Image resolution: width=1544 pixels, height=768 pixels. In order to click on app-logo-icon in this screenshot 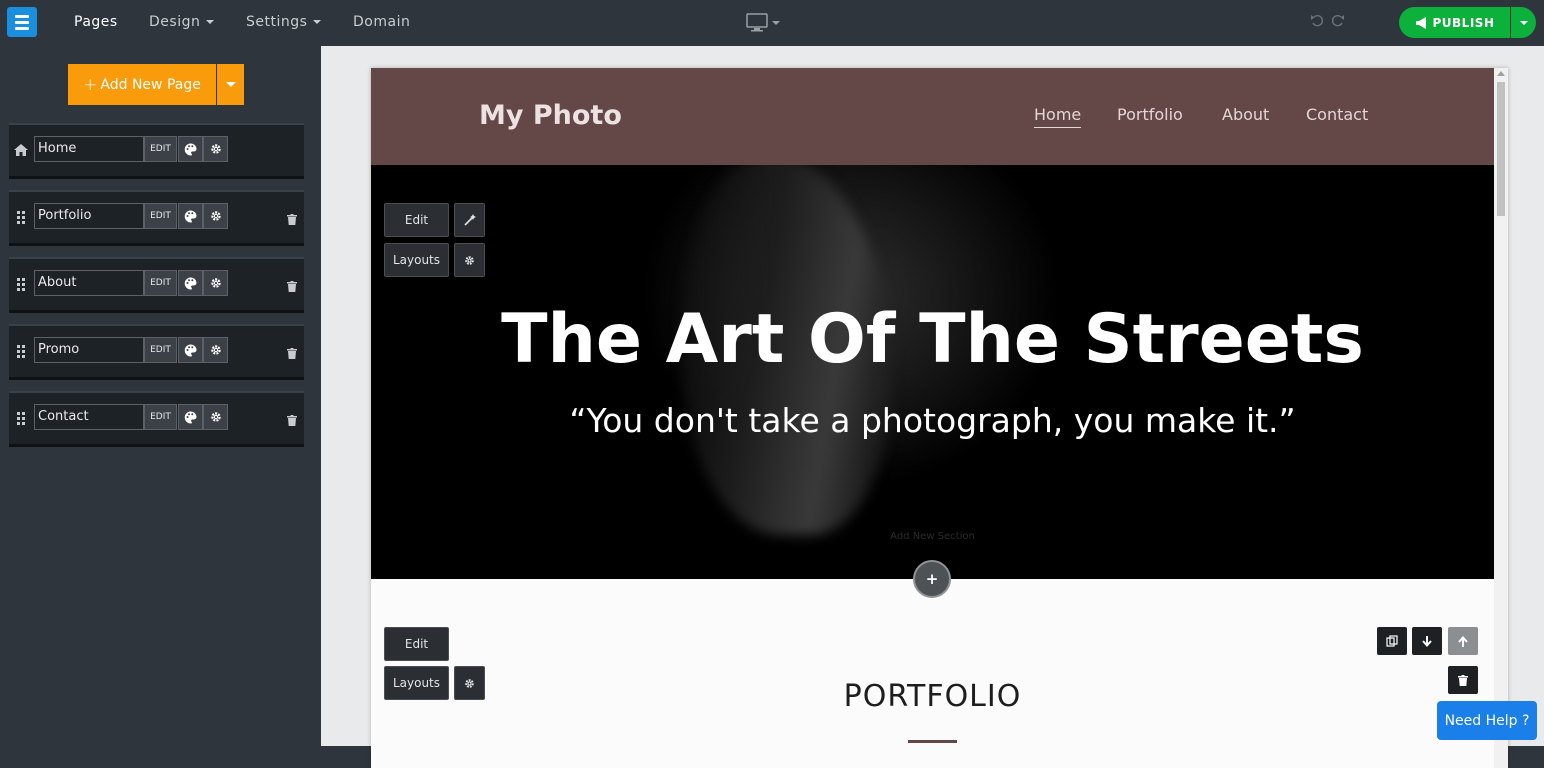, I will do `click(22, 22)`.